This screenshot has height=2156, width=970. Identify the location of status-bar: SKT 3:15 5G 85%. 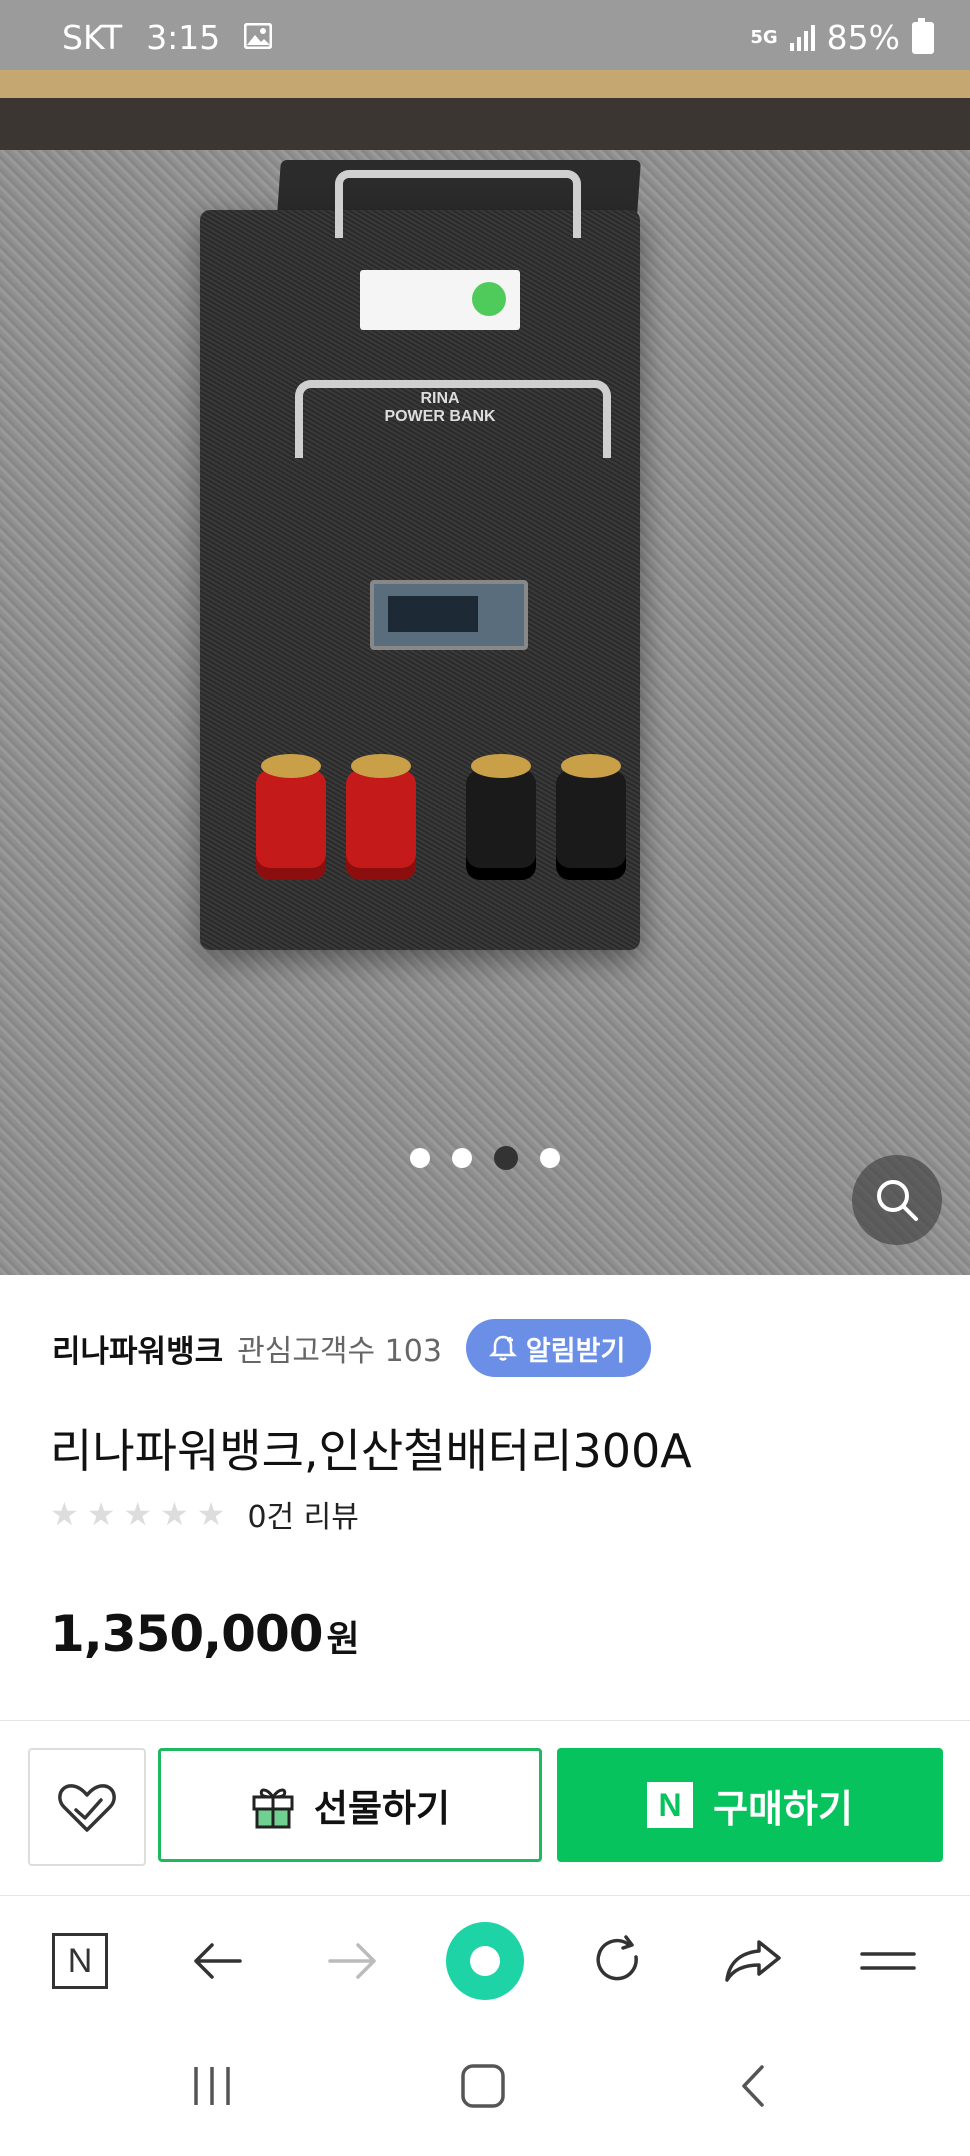
(485, 35).